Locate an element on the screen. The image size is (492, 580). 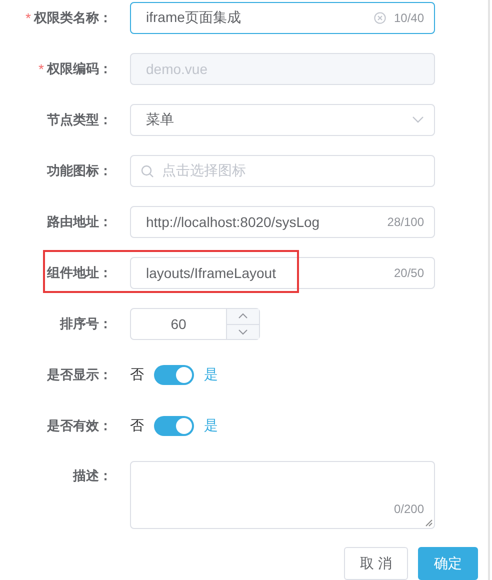
char-counter: 28/100 is located at coordinates (405, 222).